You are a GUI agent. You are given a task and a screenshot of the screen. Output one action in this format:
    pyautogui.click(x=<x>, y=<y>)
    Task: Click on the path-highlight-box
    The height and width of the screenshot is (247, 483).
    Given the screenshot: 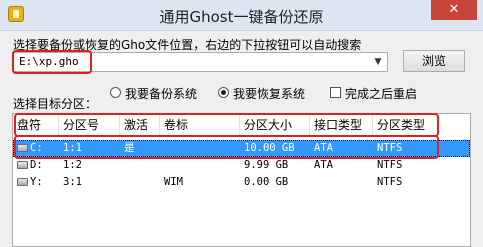 What is the action you would take?
    pyautogui.click(x=52, y=62)
    